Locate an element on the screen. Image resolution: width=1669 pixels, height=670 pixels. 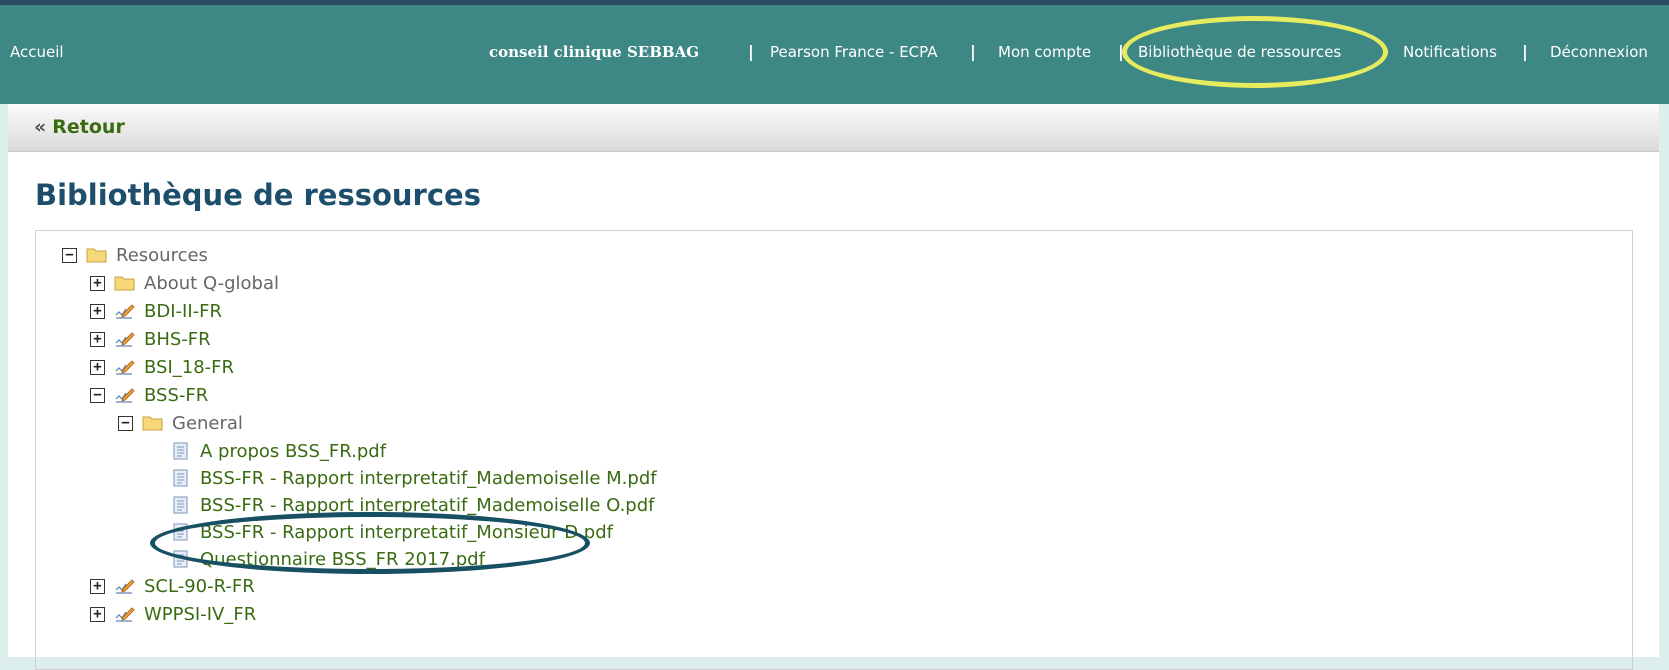
tree-node-bhs: + BHS-FR is located at coordinates (150, 339).